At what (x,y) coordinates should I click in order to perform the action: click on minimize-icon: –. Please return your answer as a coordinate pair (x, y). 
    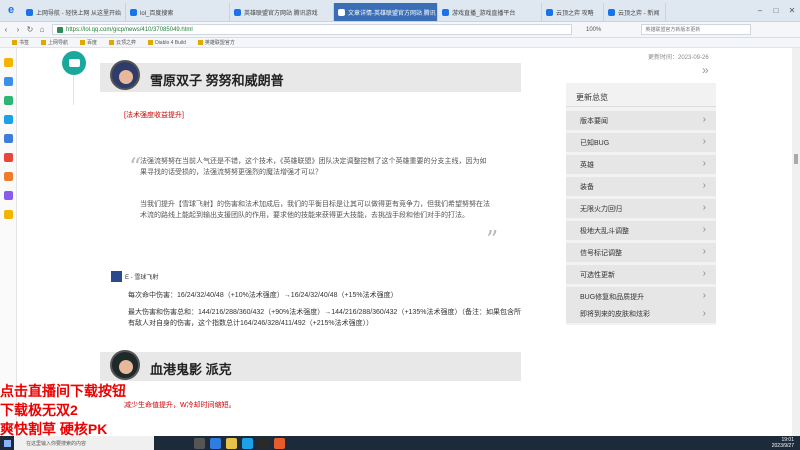
    Looking at the image, I should click on (760, 10).